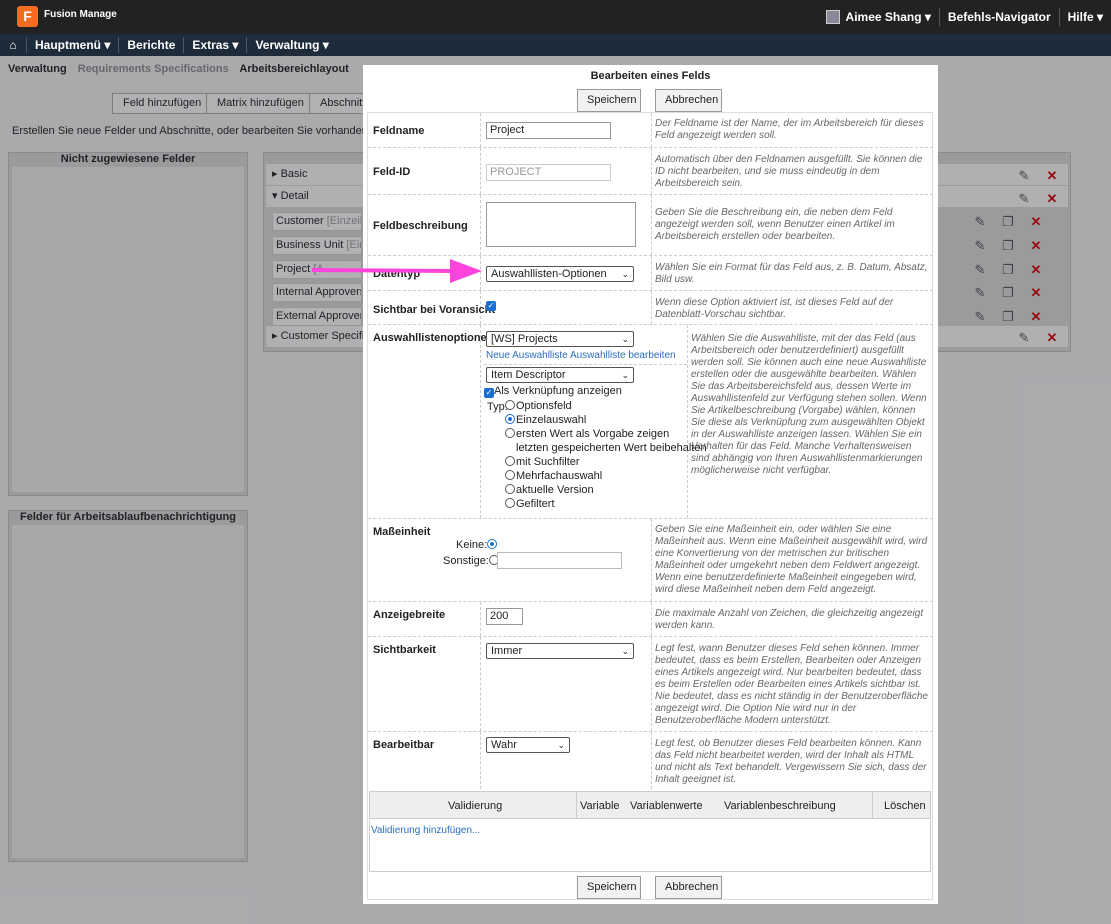  What do you see at coordinates (623, 355) in the screenshot?
I see `edit-picklist-link: Auswahlliste bearbeiten` at bounding box center [623, 355].